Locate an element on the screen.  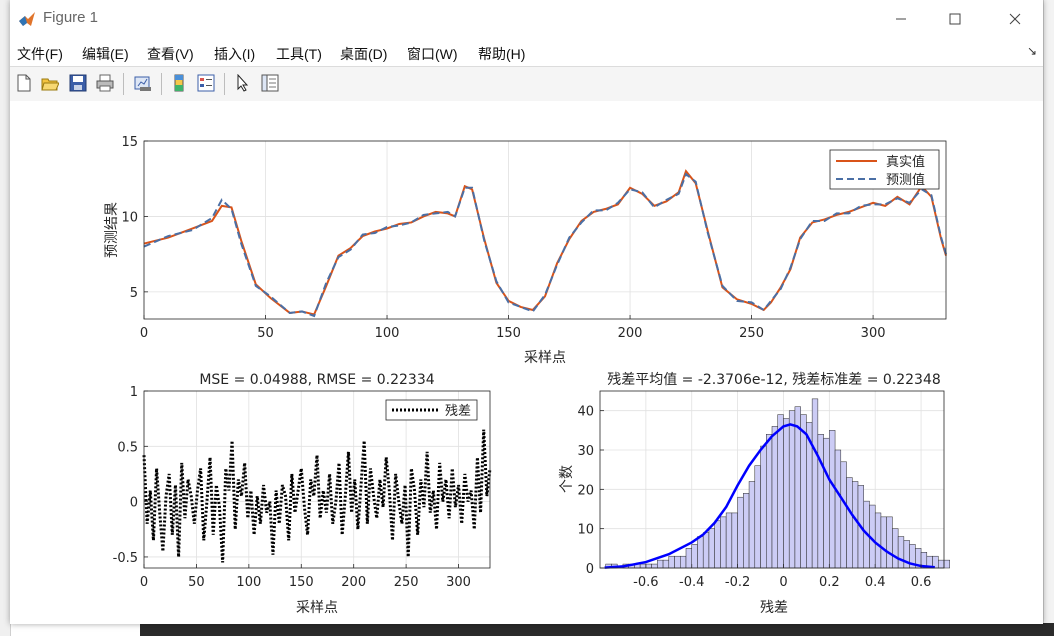
pred-xtick-label: 300 is located at coordinates (873, 333).